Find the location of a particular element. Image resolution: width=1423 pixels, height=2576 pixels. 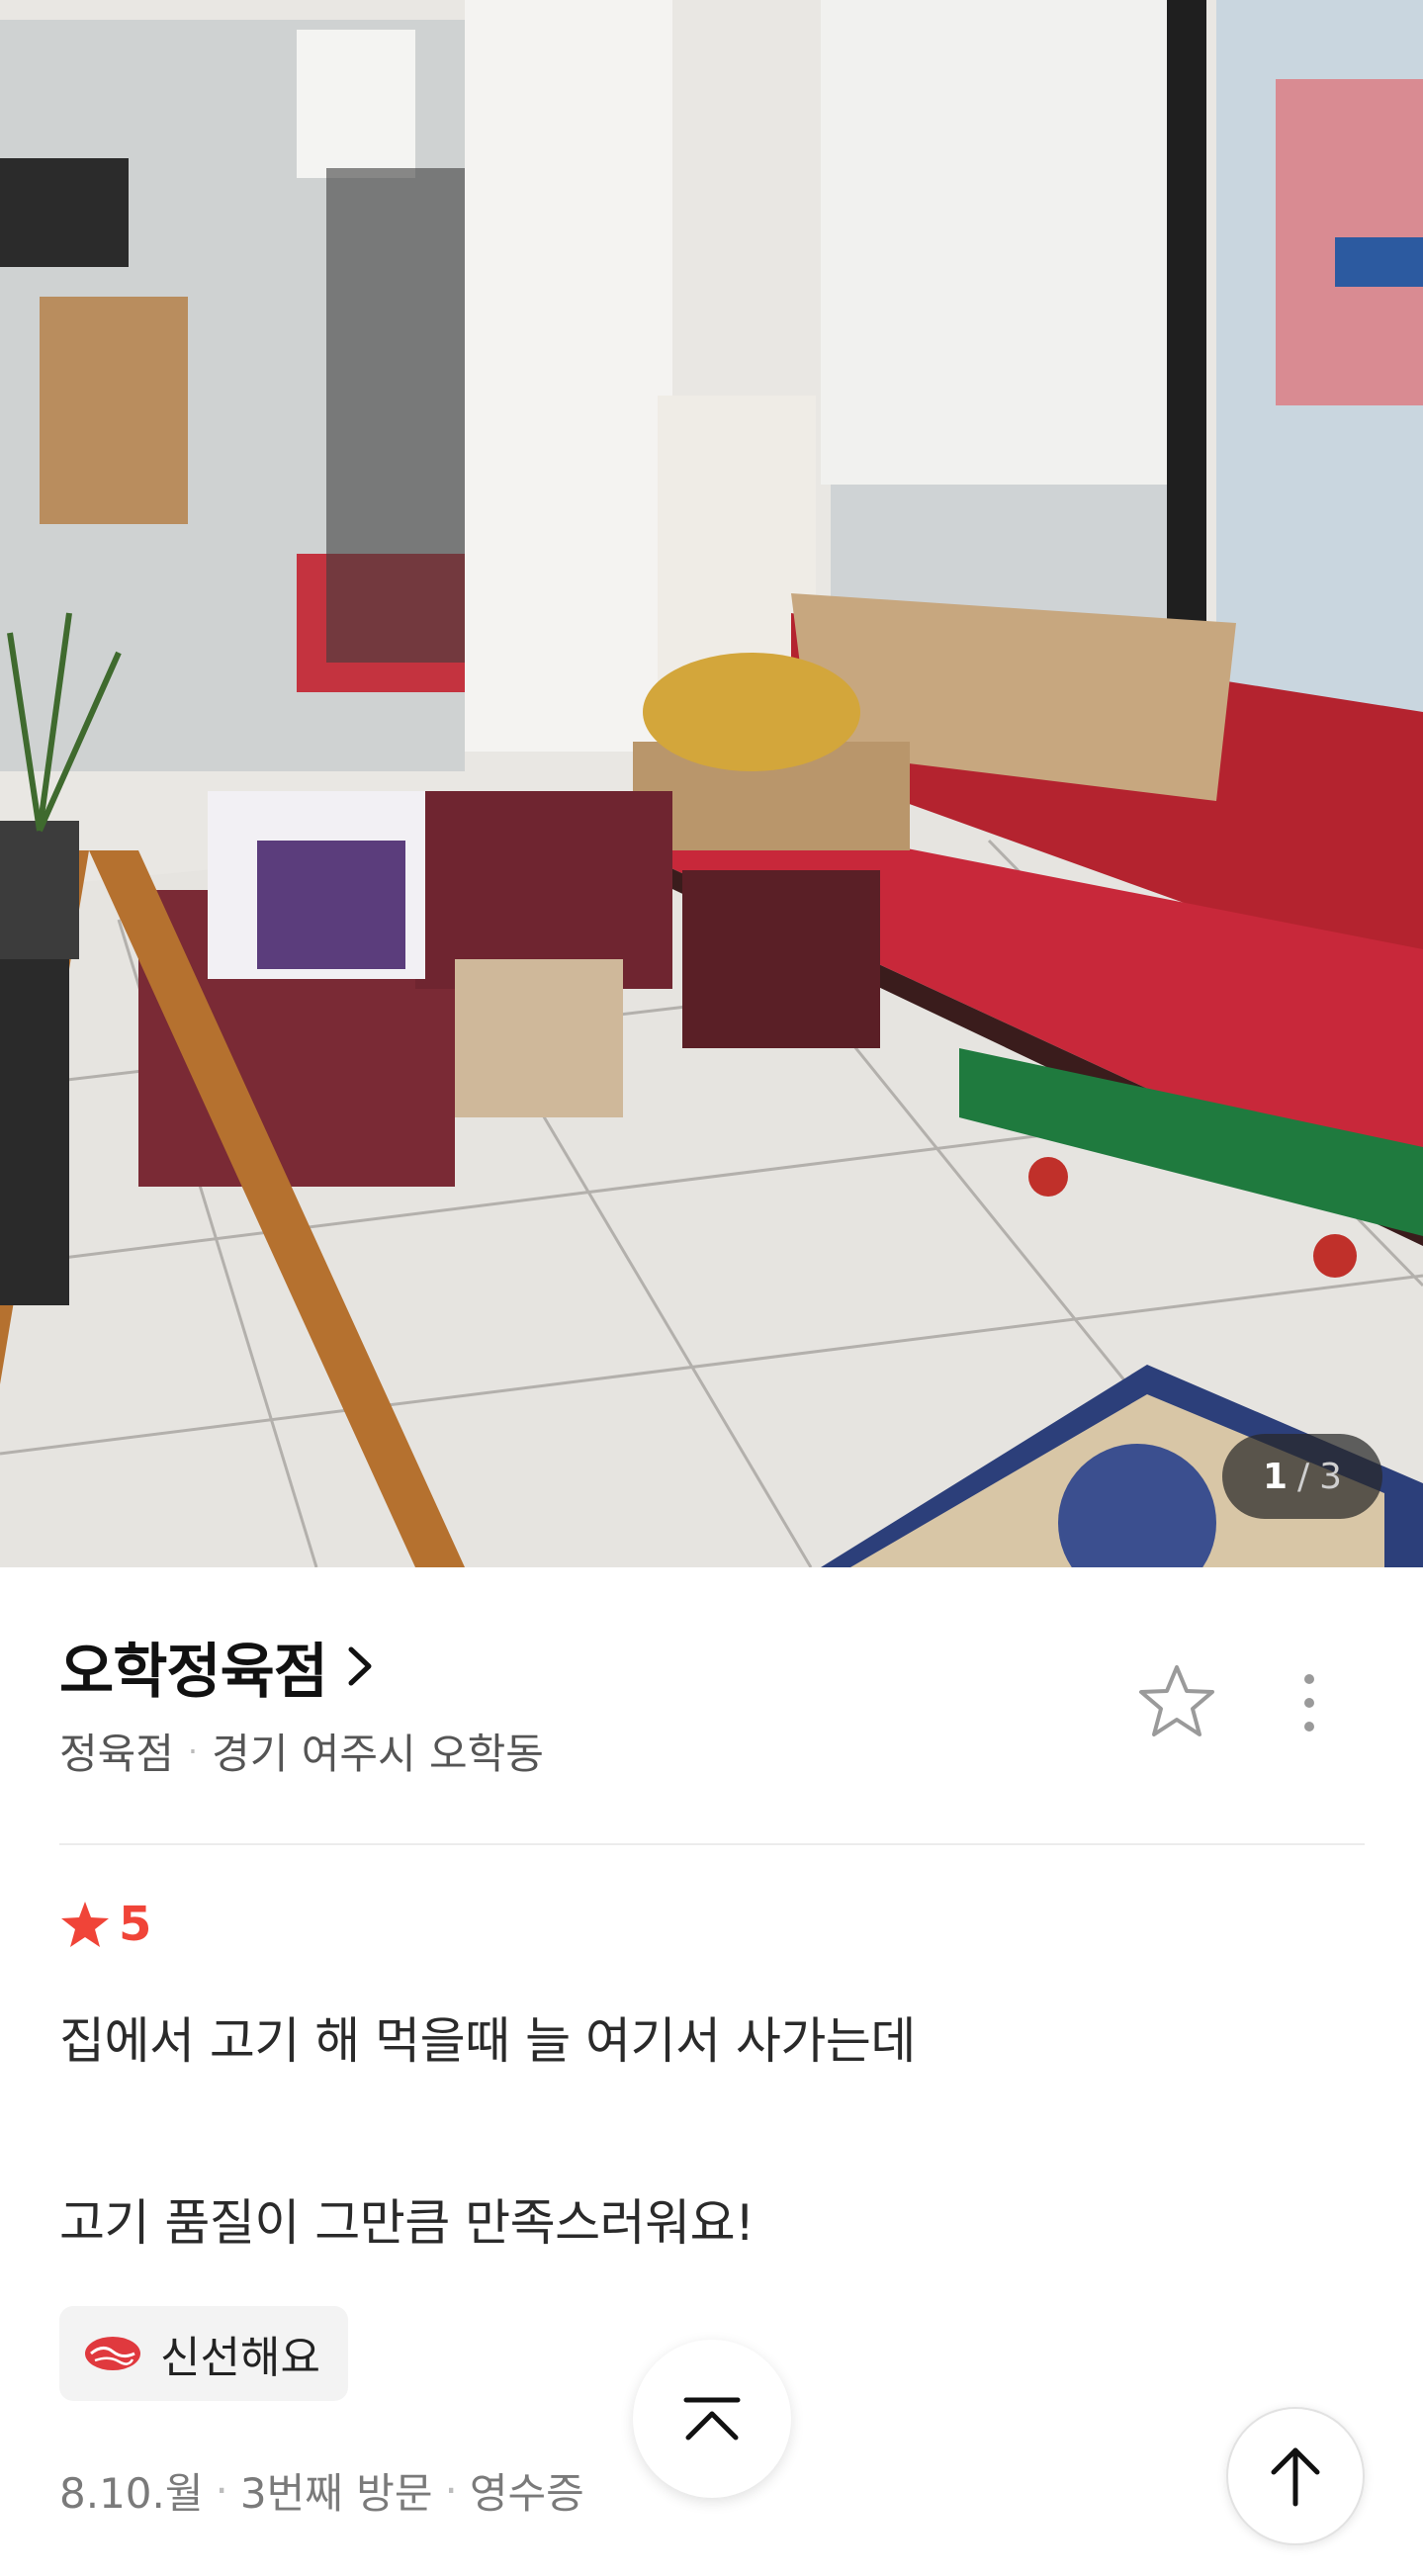

photo-counter: 1 / 3 is located at coordinates (1302, 1476).